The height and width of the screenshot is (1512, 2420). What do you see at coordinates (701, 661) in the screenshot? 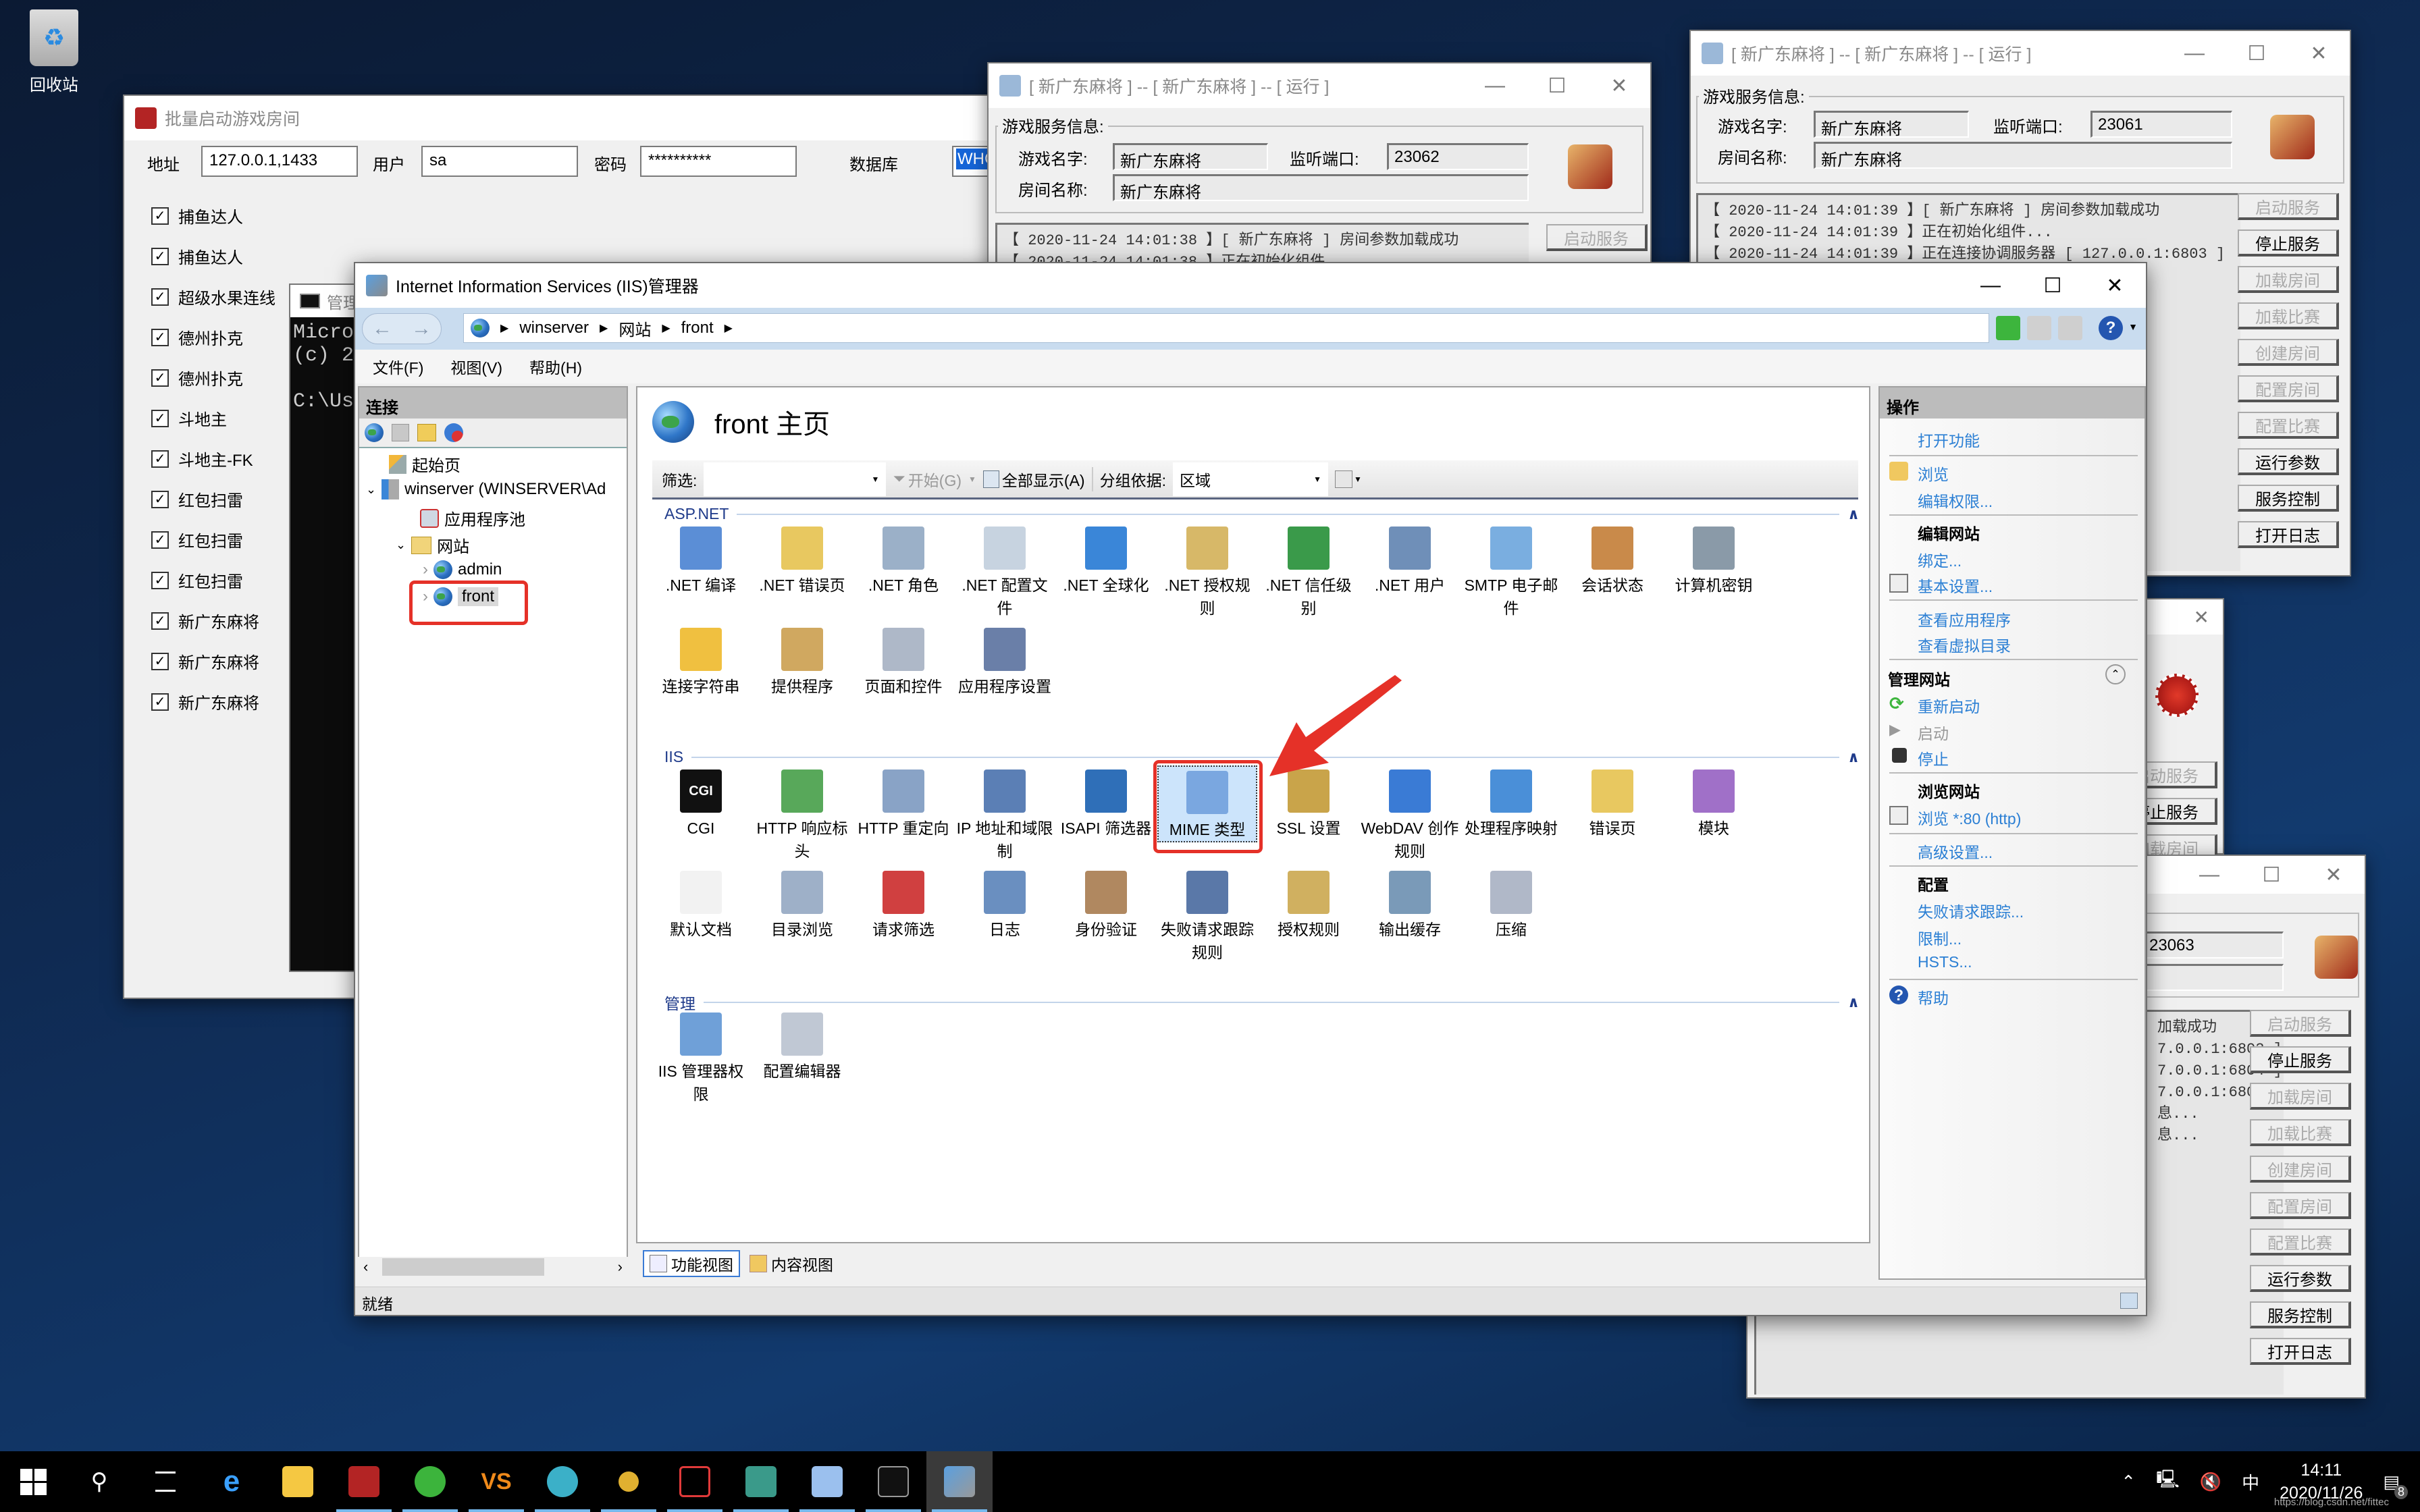
I see `feature-item: 连接字符串` at bounding box center [701, 661].